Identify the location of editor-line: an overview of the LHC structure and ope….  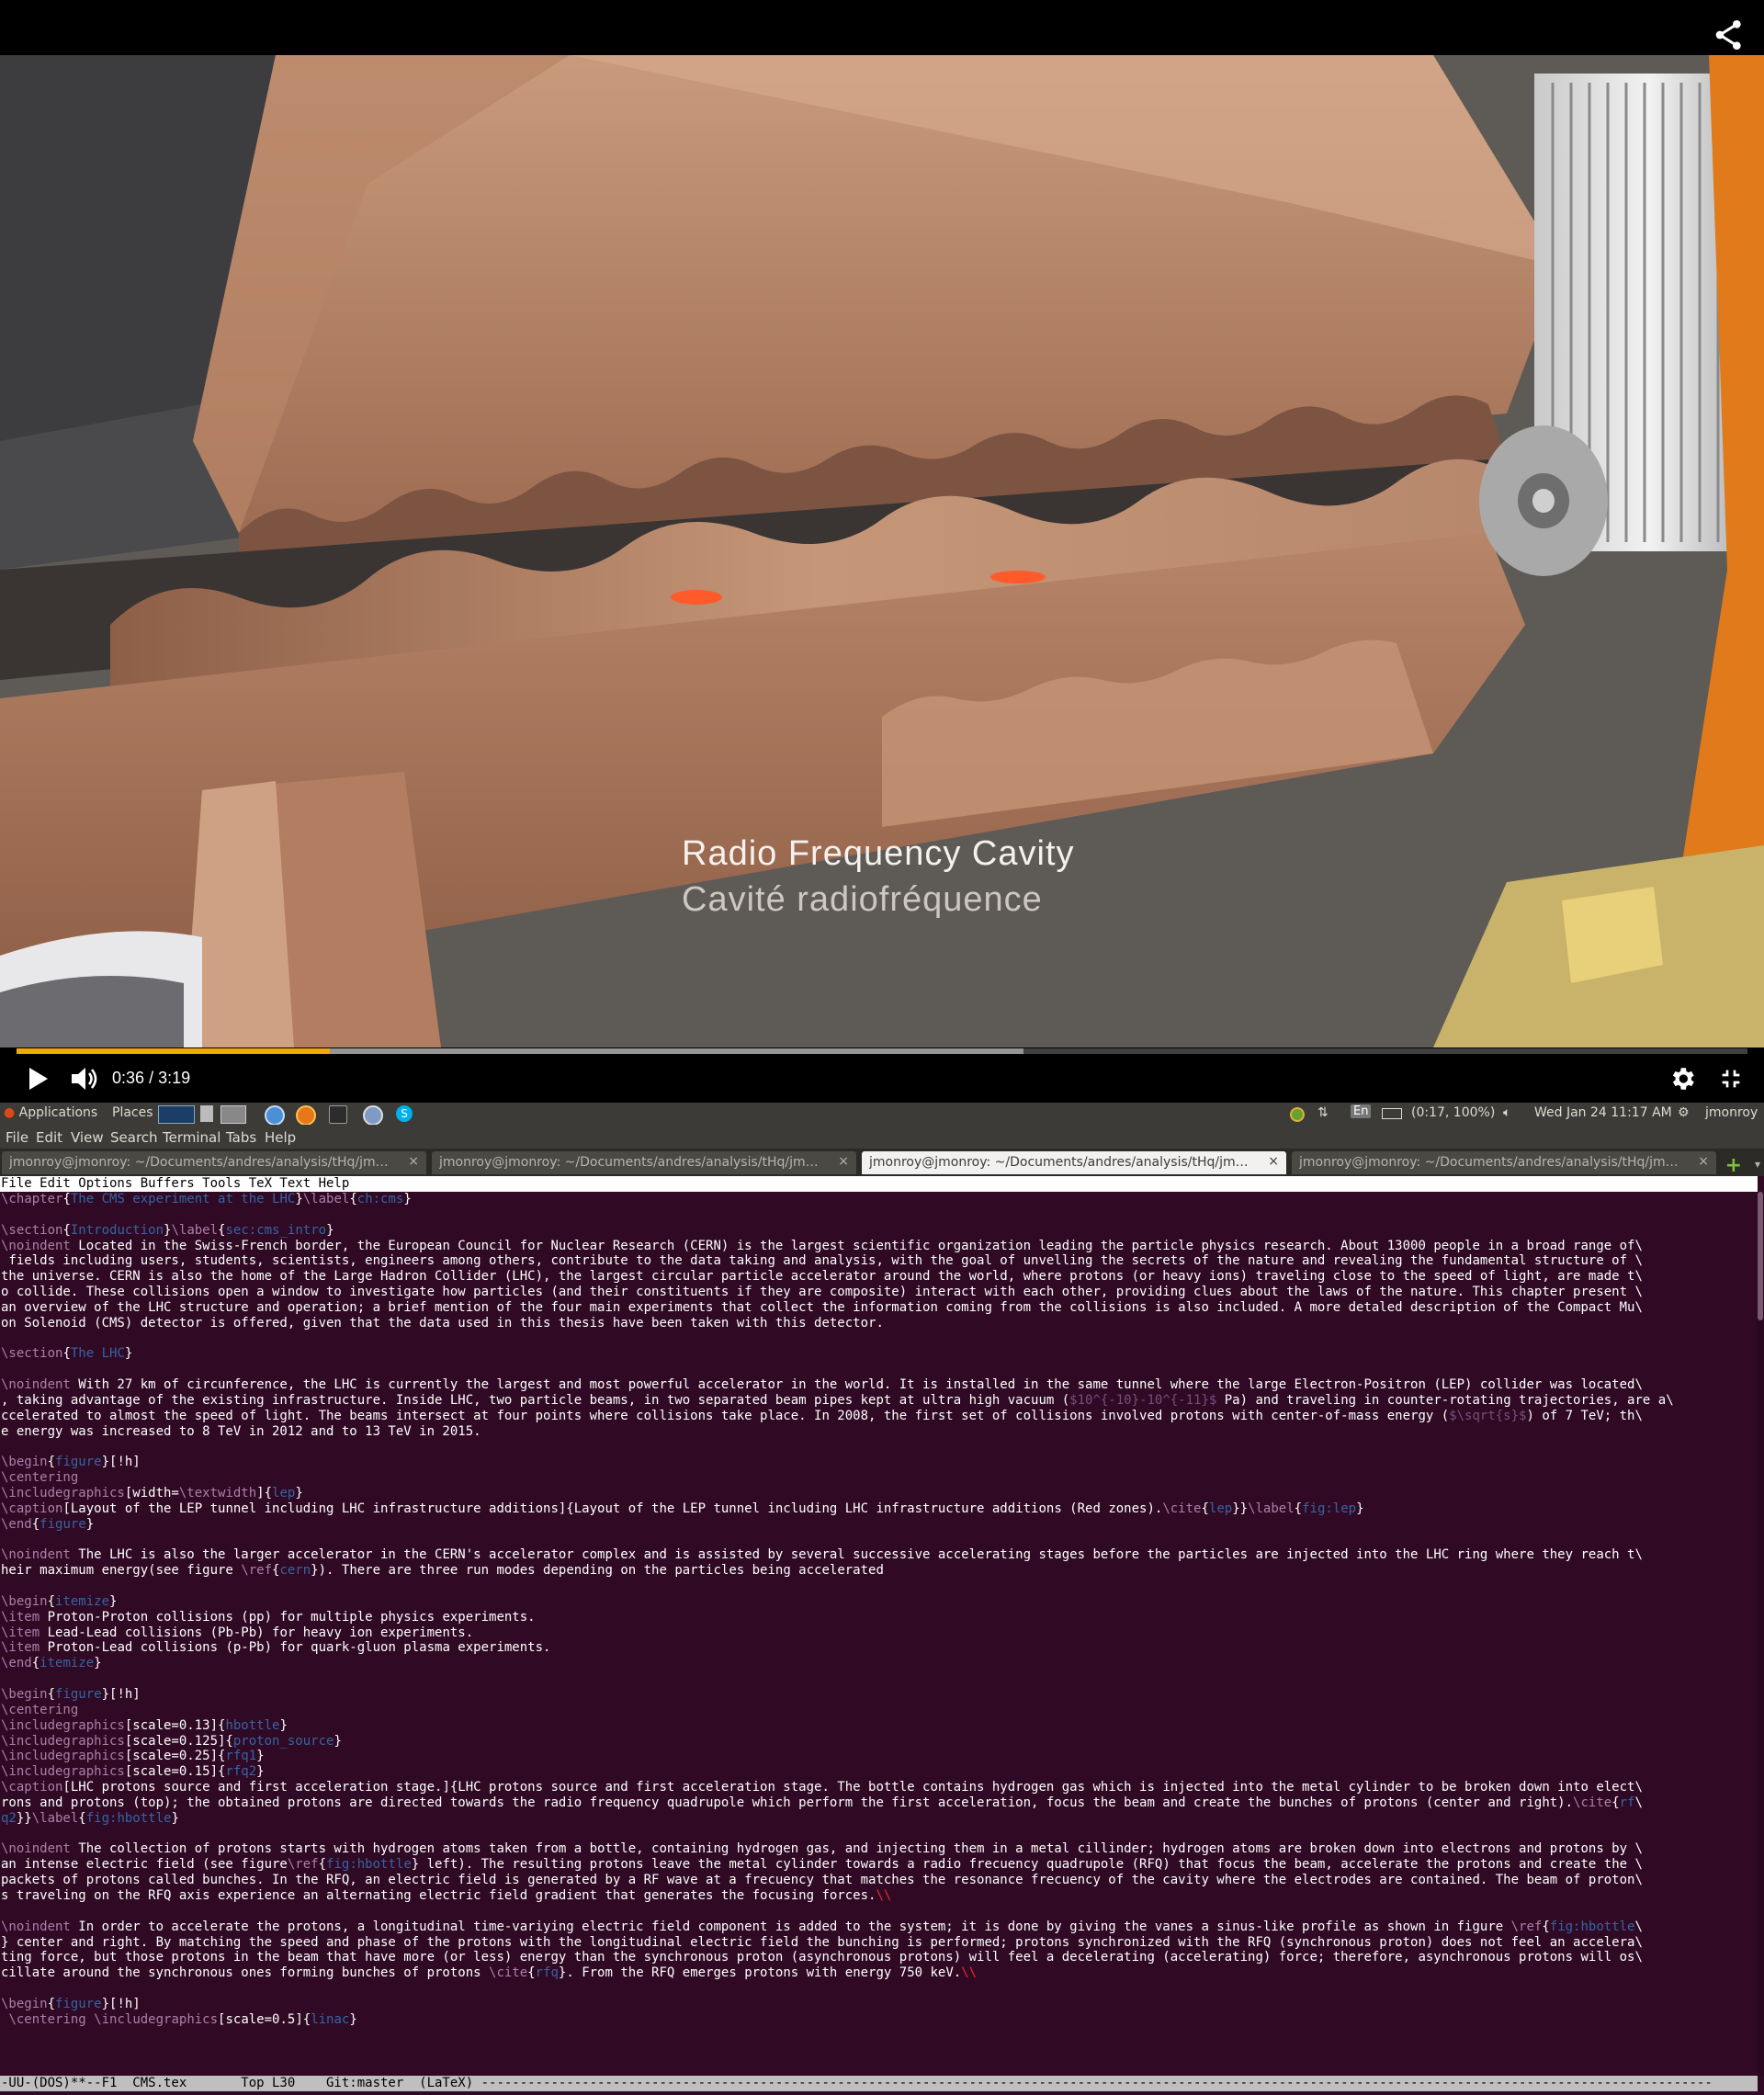
(879, 1308).